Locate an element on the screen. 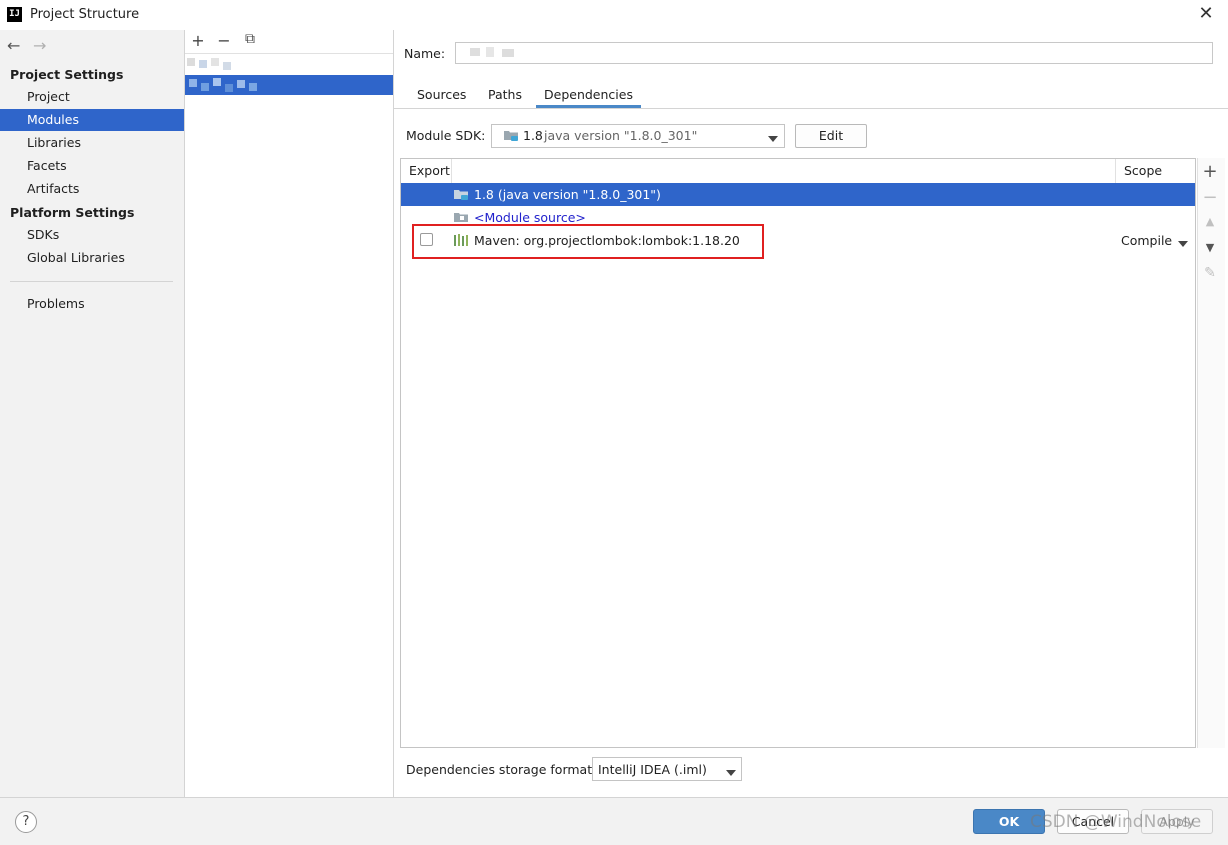 The width and height of the screenshot is (1228, 845). tab-sources: Sources is located at coordinates (441, 97).